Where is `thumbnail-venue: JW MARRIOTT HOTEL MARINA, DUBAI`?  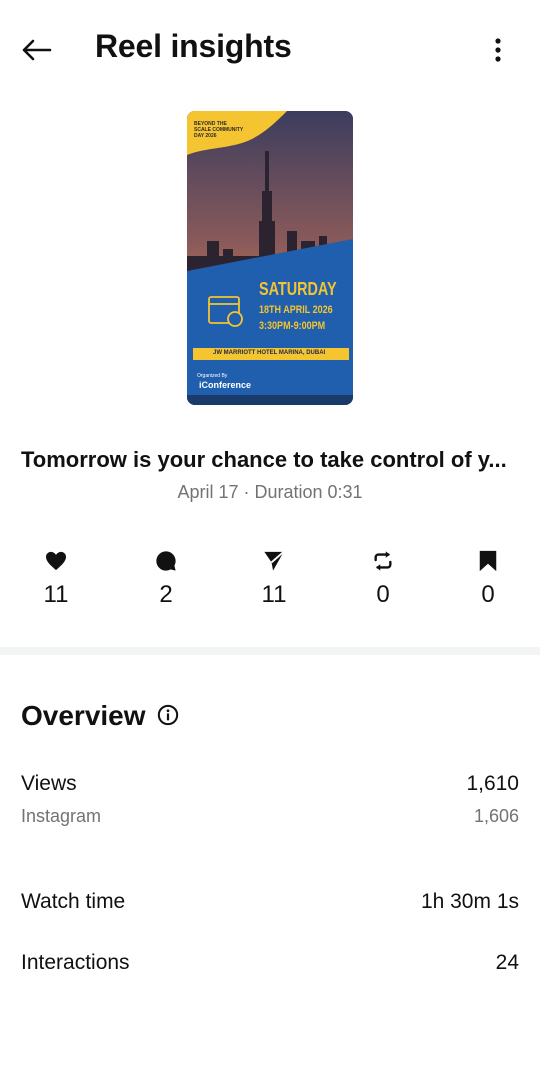
thumbnail-venue: JW MARRIOTT HOTEL MARINA, DUBAI is located at coordinates (269, 353).